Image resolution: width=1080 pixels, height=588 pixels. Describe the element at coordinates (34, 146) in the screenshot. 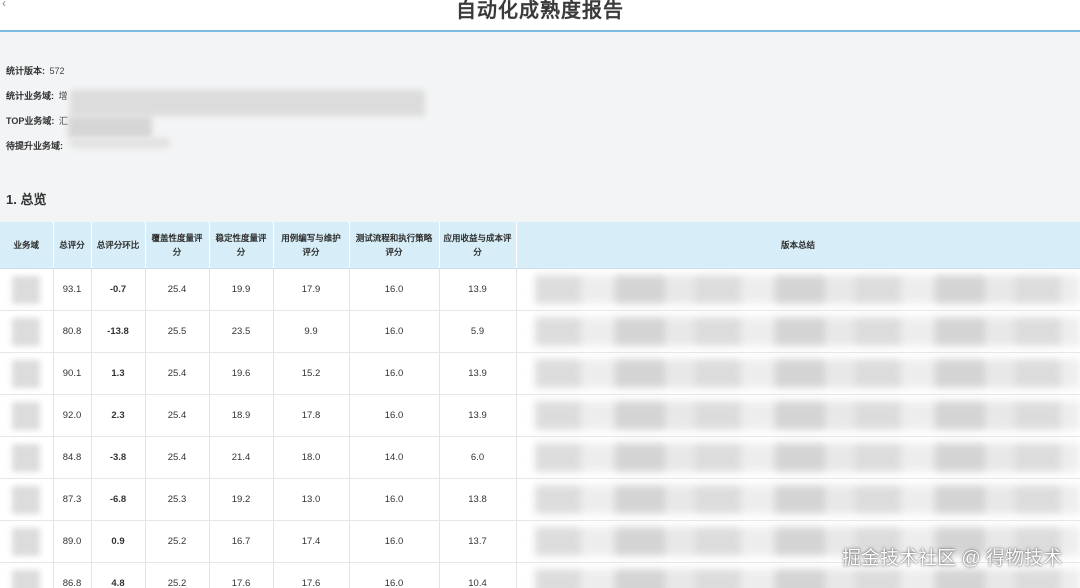

I see `stat-improve-label: 待提升业务域:` at that location.